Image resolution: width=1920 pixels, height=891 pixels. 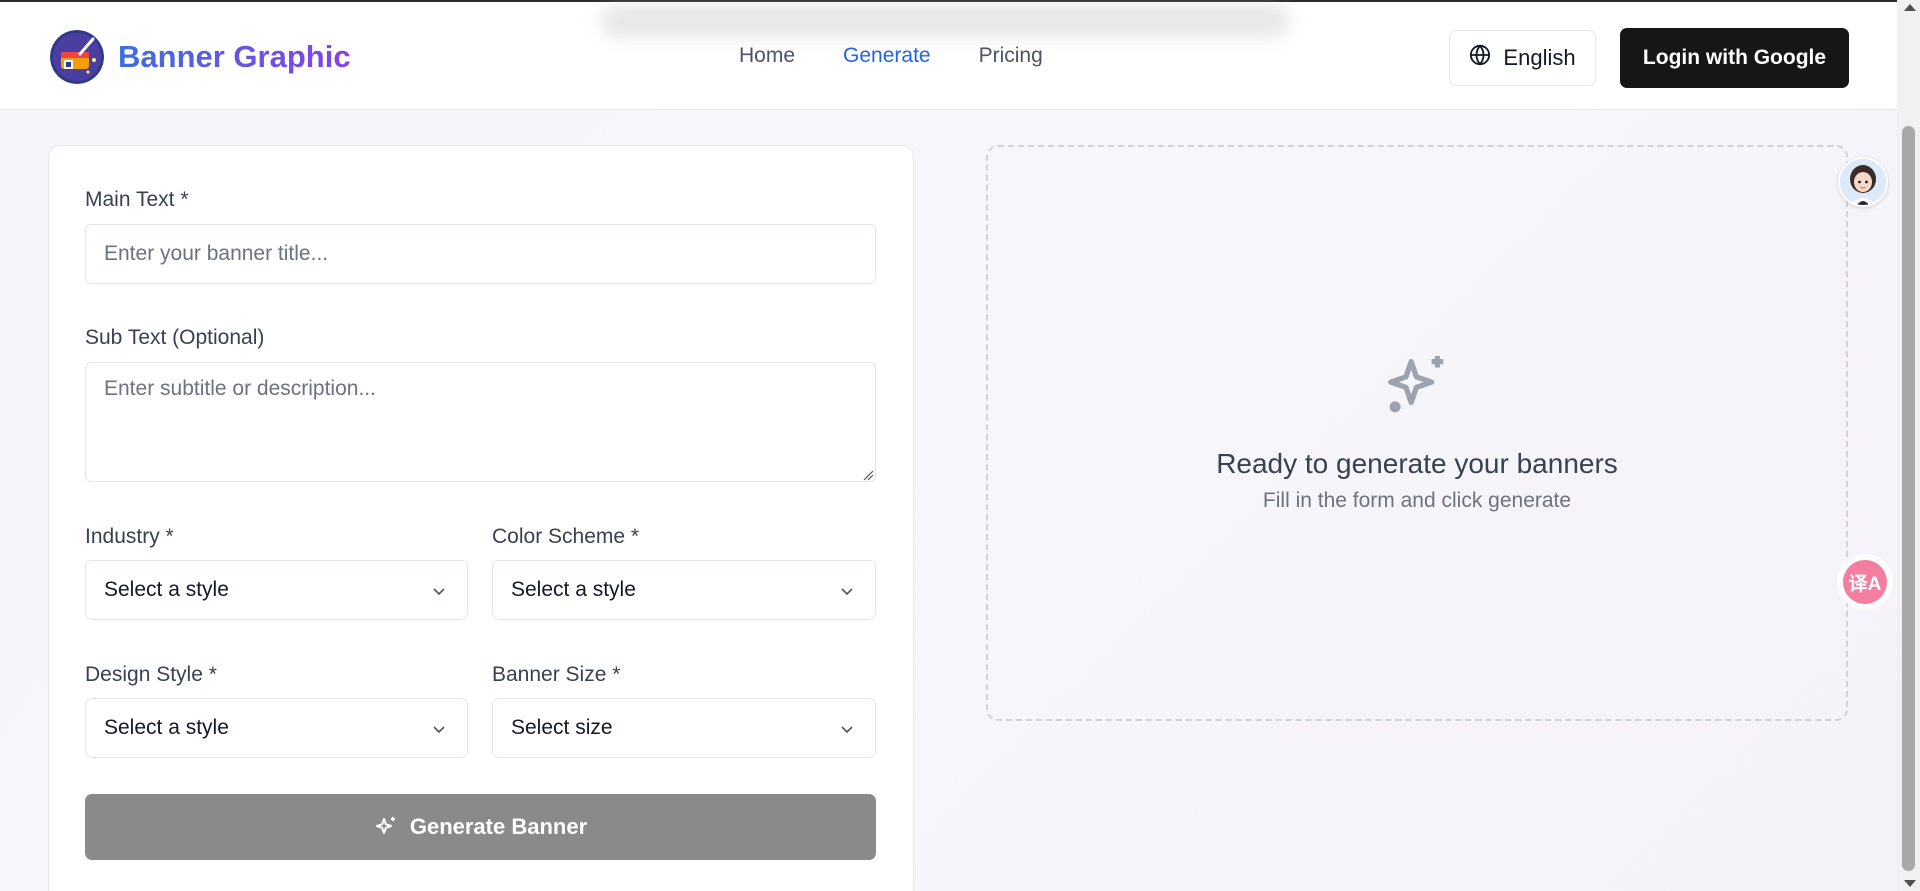 What do you see at coordinates (137, 199) in the screenshot?
I see `main-text-label: Main Text *` at bounding box center [137, 199].